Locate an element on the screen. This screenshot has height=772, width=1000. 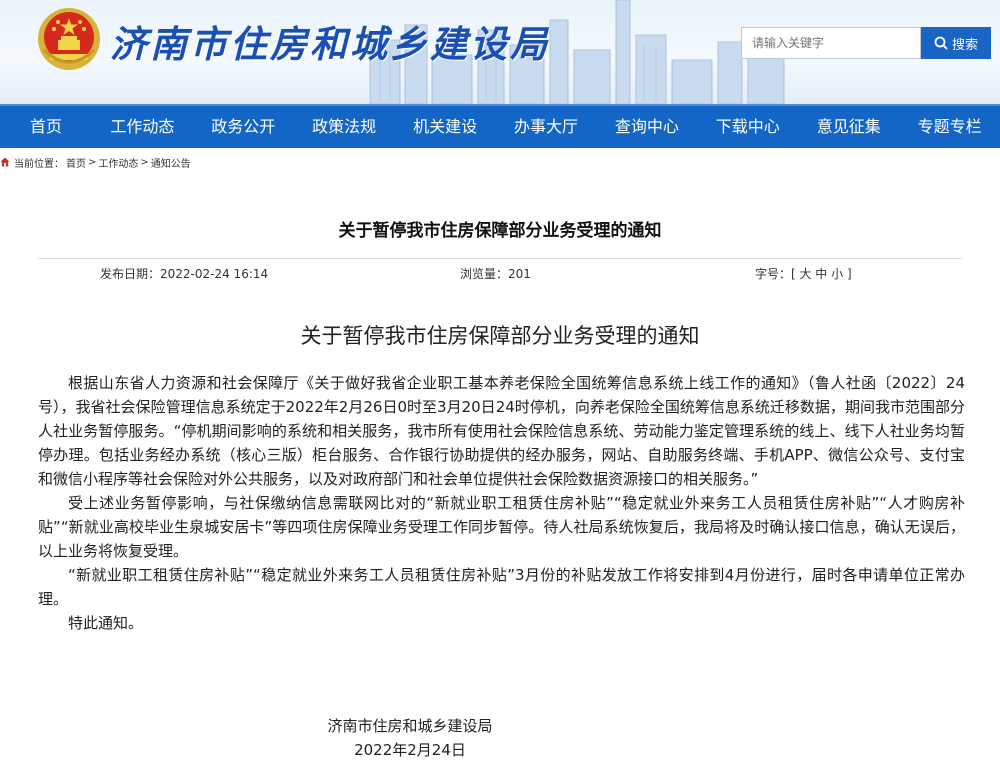
nav-item-home: 首页 is located at coordinates (46, 127).